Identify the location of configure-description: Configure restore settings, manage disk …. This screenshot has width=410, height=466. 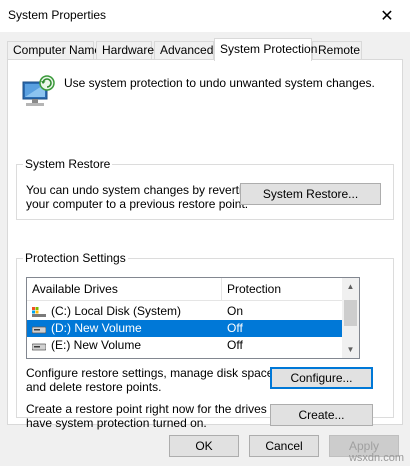
(151, 380).